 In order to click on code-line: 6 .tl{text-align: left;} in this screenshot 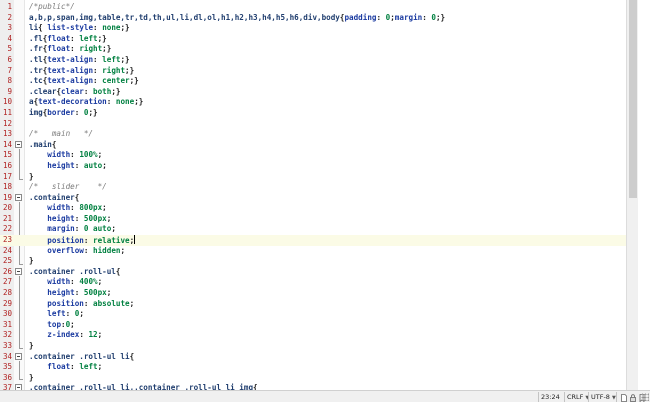, I will do `click(319, 60)`.